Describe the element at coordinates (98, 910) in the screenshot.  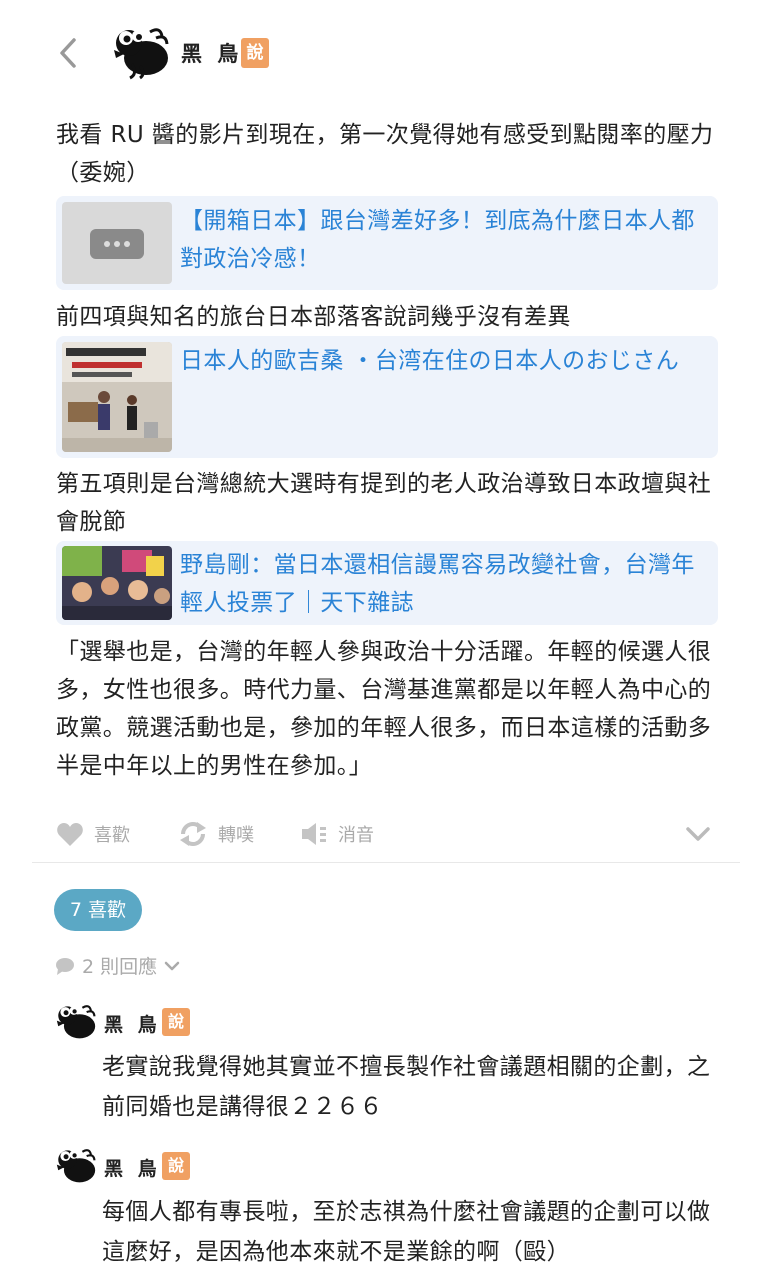
I see `likes-count-pill: 7 喜歡` at that location.